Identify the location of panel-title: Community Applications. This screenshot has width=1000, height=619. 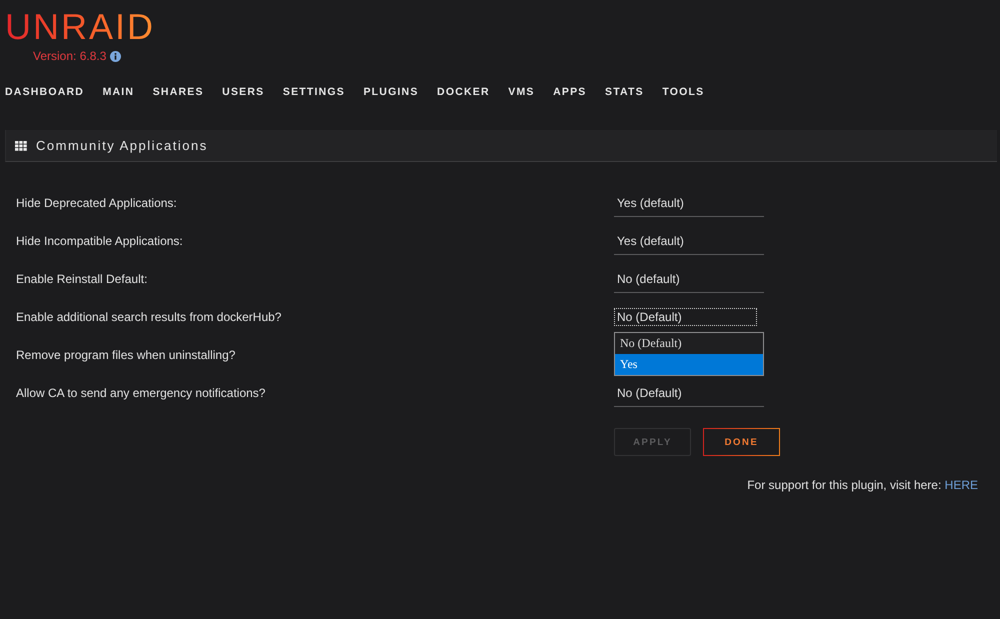
(122, 145).